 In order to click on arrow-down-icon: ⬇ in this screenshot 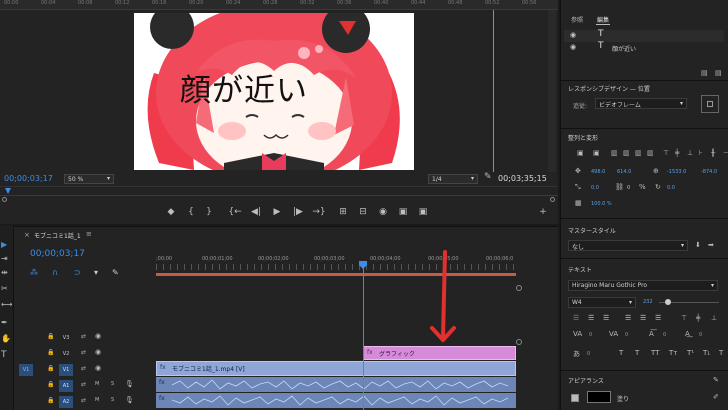, I will do `click(698, 245)`.